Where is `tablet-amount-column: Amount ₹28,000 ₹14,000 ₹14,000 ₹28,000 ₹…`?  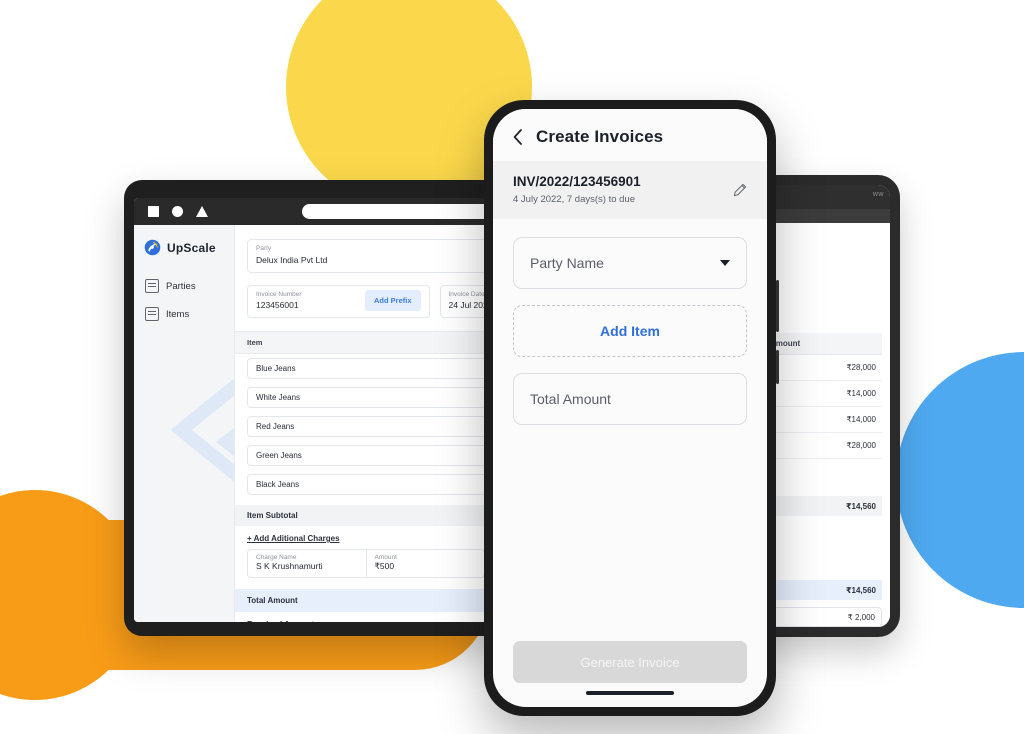
tablet-amount-column: Amount ₹28,000 ₹14,000 ₹14,000 ₹28,000 ₹… is located at coordinates (822, 480).